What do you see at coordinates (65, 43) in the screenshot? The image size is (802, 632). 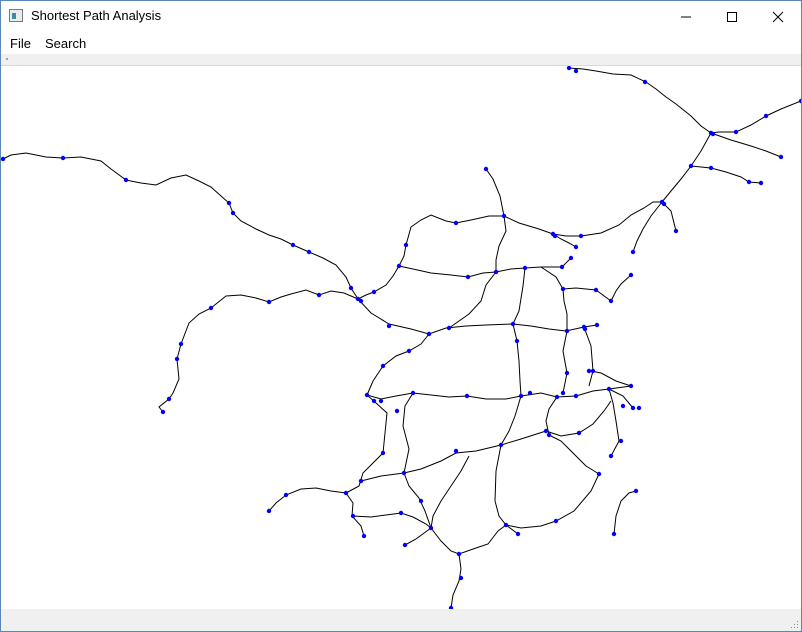 I see `menu-search: Search` at bounding box center [65, 43].